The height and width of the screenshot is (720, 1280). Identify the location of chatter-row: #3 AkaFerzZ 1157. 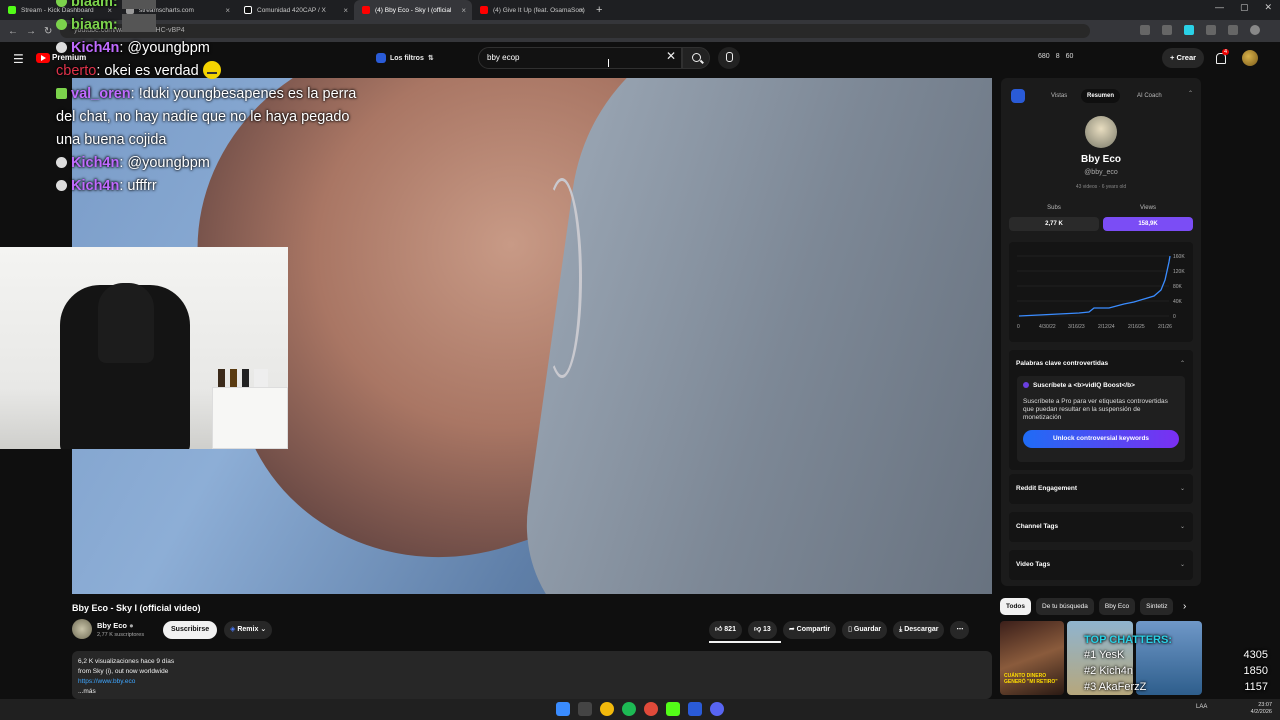
(1176, 689).